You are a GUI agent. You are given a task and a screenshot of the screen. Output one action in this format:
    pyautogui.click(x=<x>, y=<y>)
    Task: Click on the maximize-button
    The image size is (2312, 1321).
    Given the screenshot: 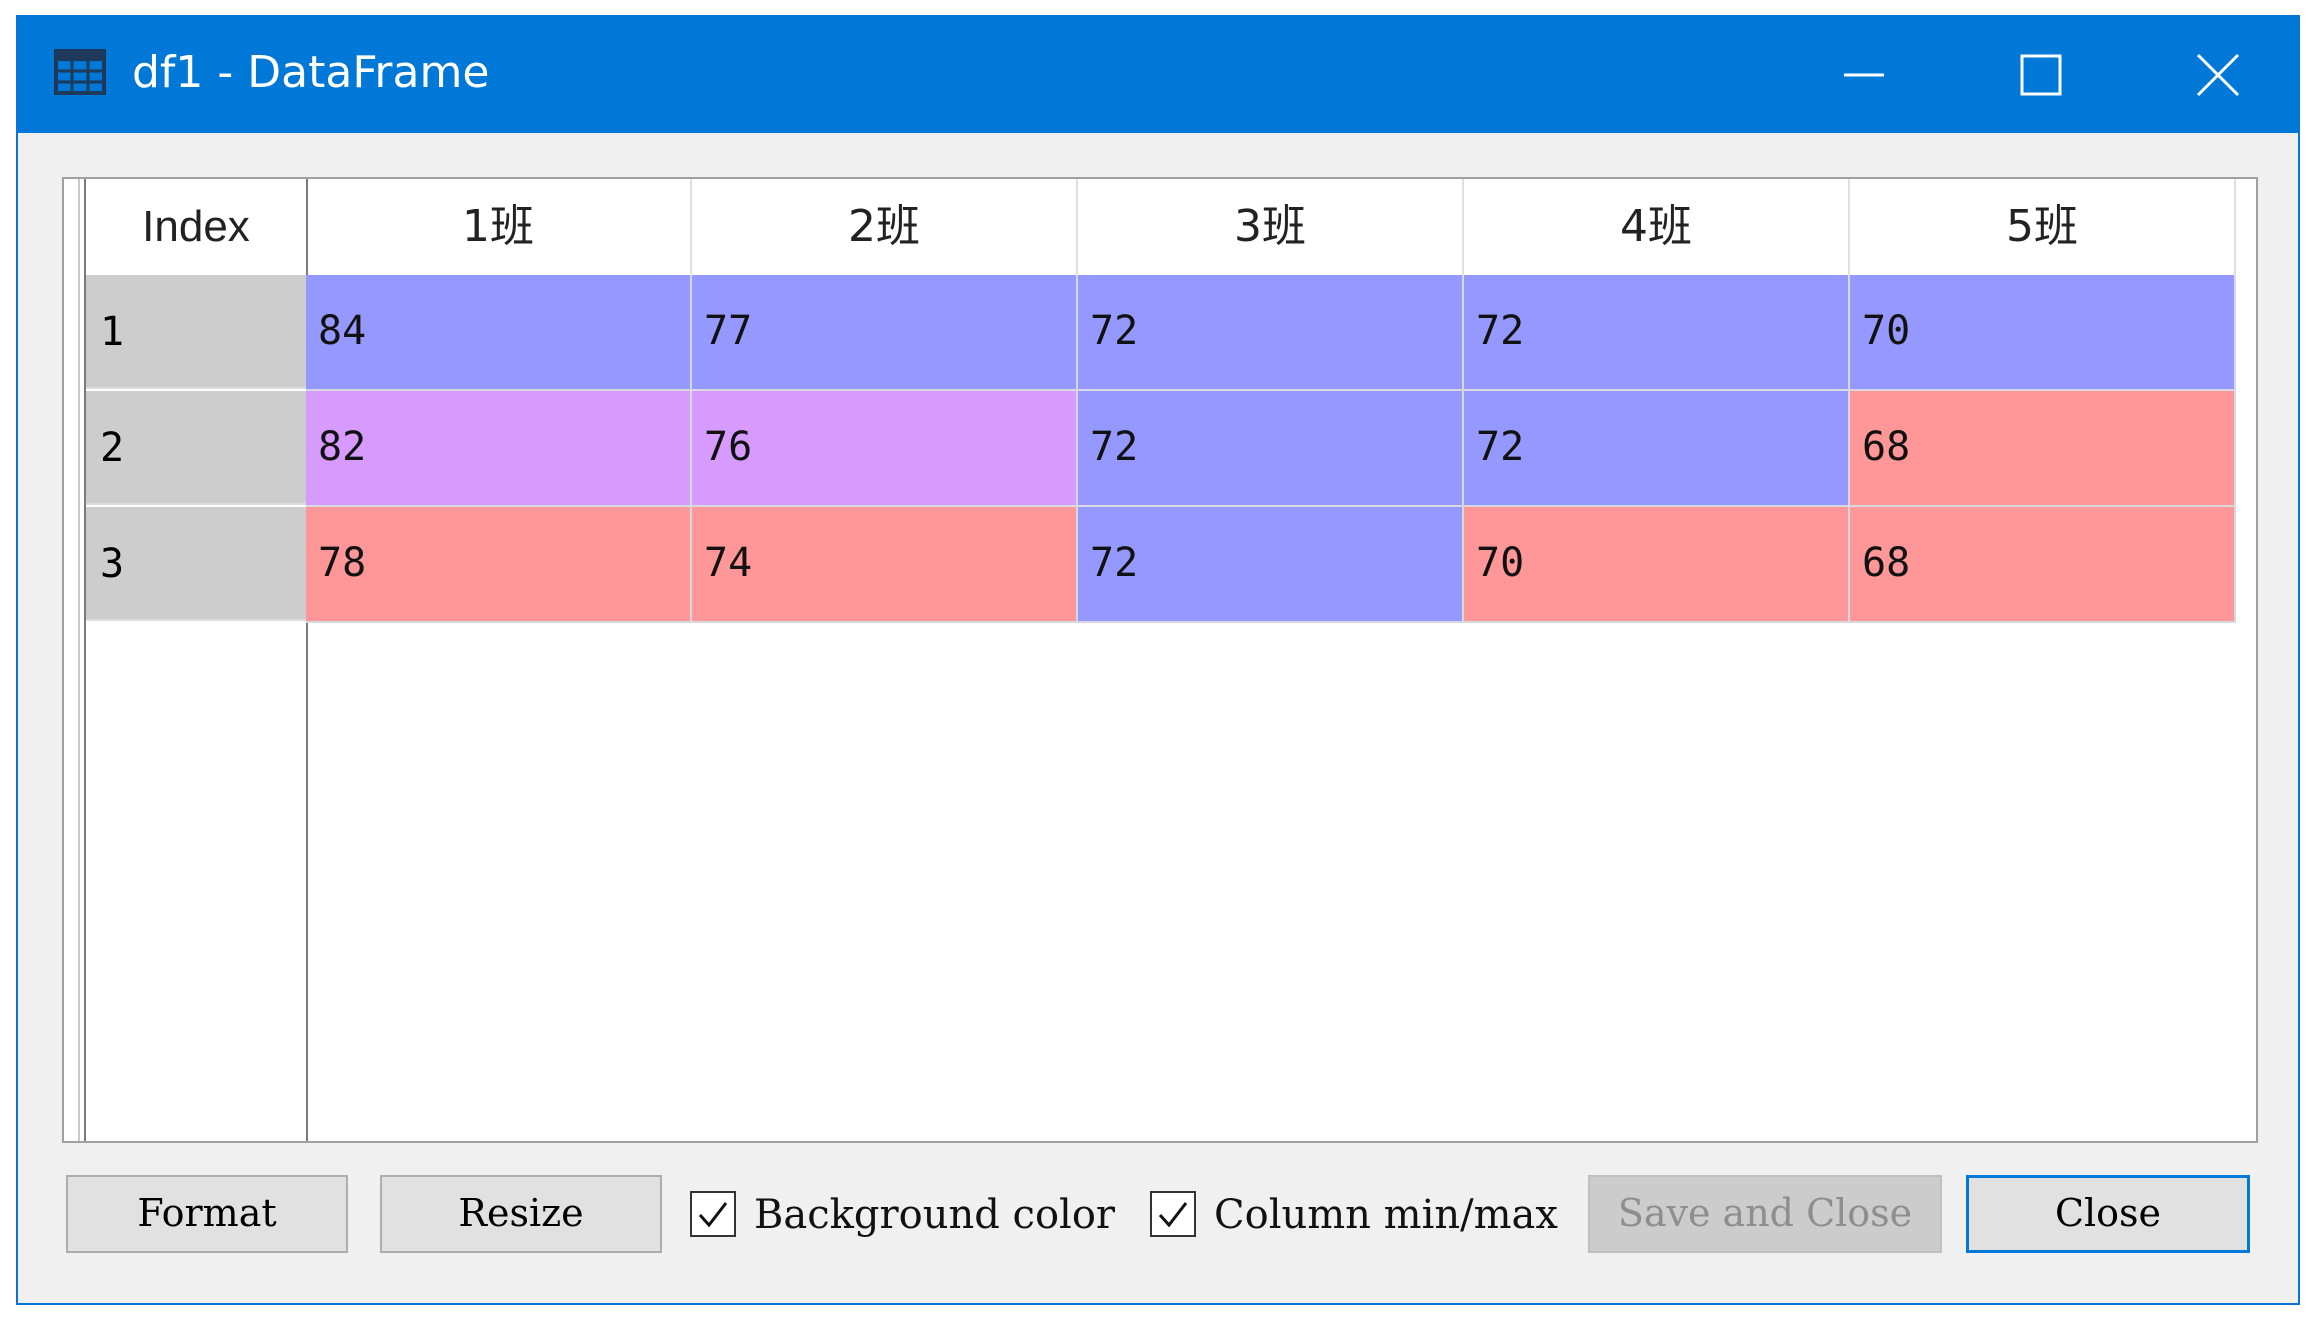 What is the action you would take?
    pyautogui.click(x=2040, y=75)
    